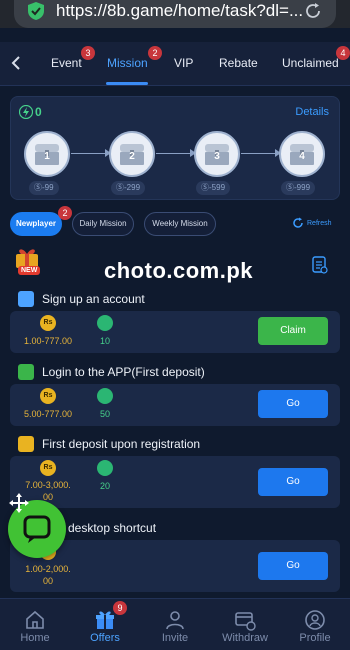 This screenshot has width=350, height=650. I want to click on refresh-icon, so click(298, 223).